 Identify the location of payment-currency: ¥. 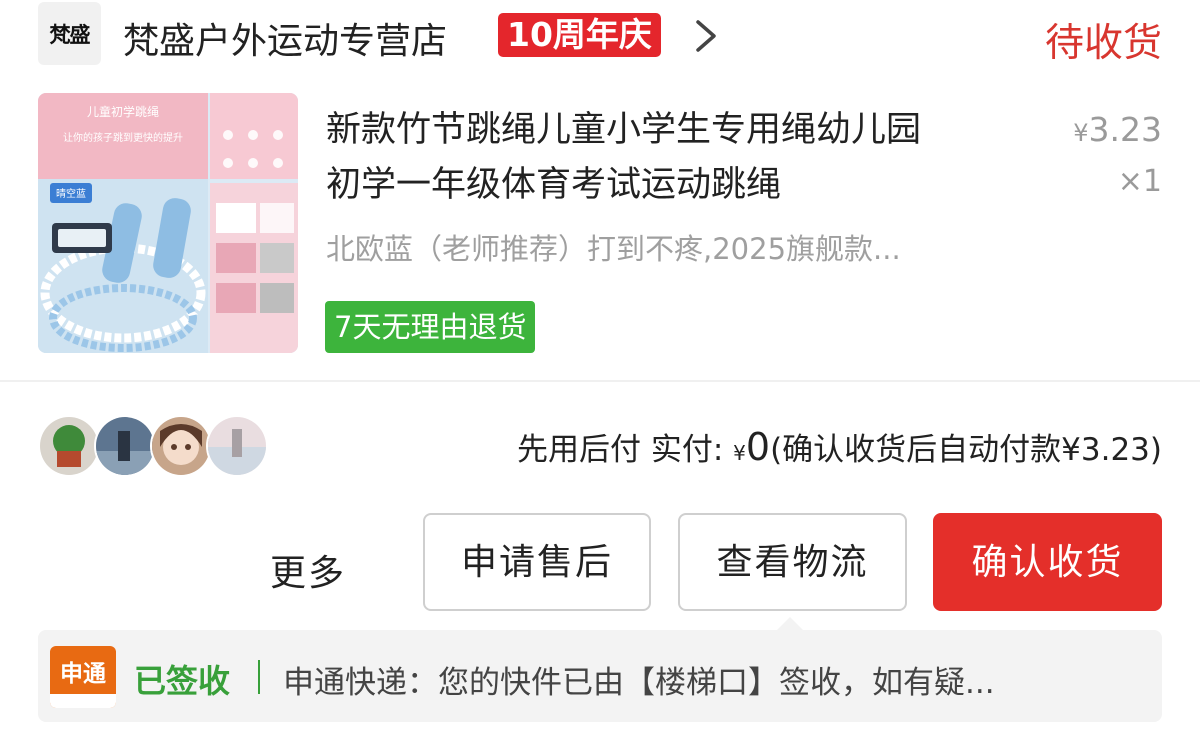
(739, 453).